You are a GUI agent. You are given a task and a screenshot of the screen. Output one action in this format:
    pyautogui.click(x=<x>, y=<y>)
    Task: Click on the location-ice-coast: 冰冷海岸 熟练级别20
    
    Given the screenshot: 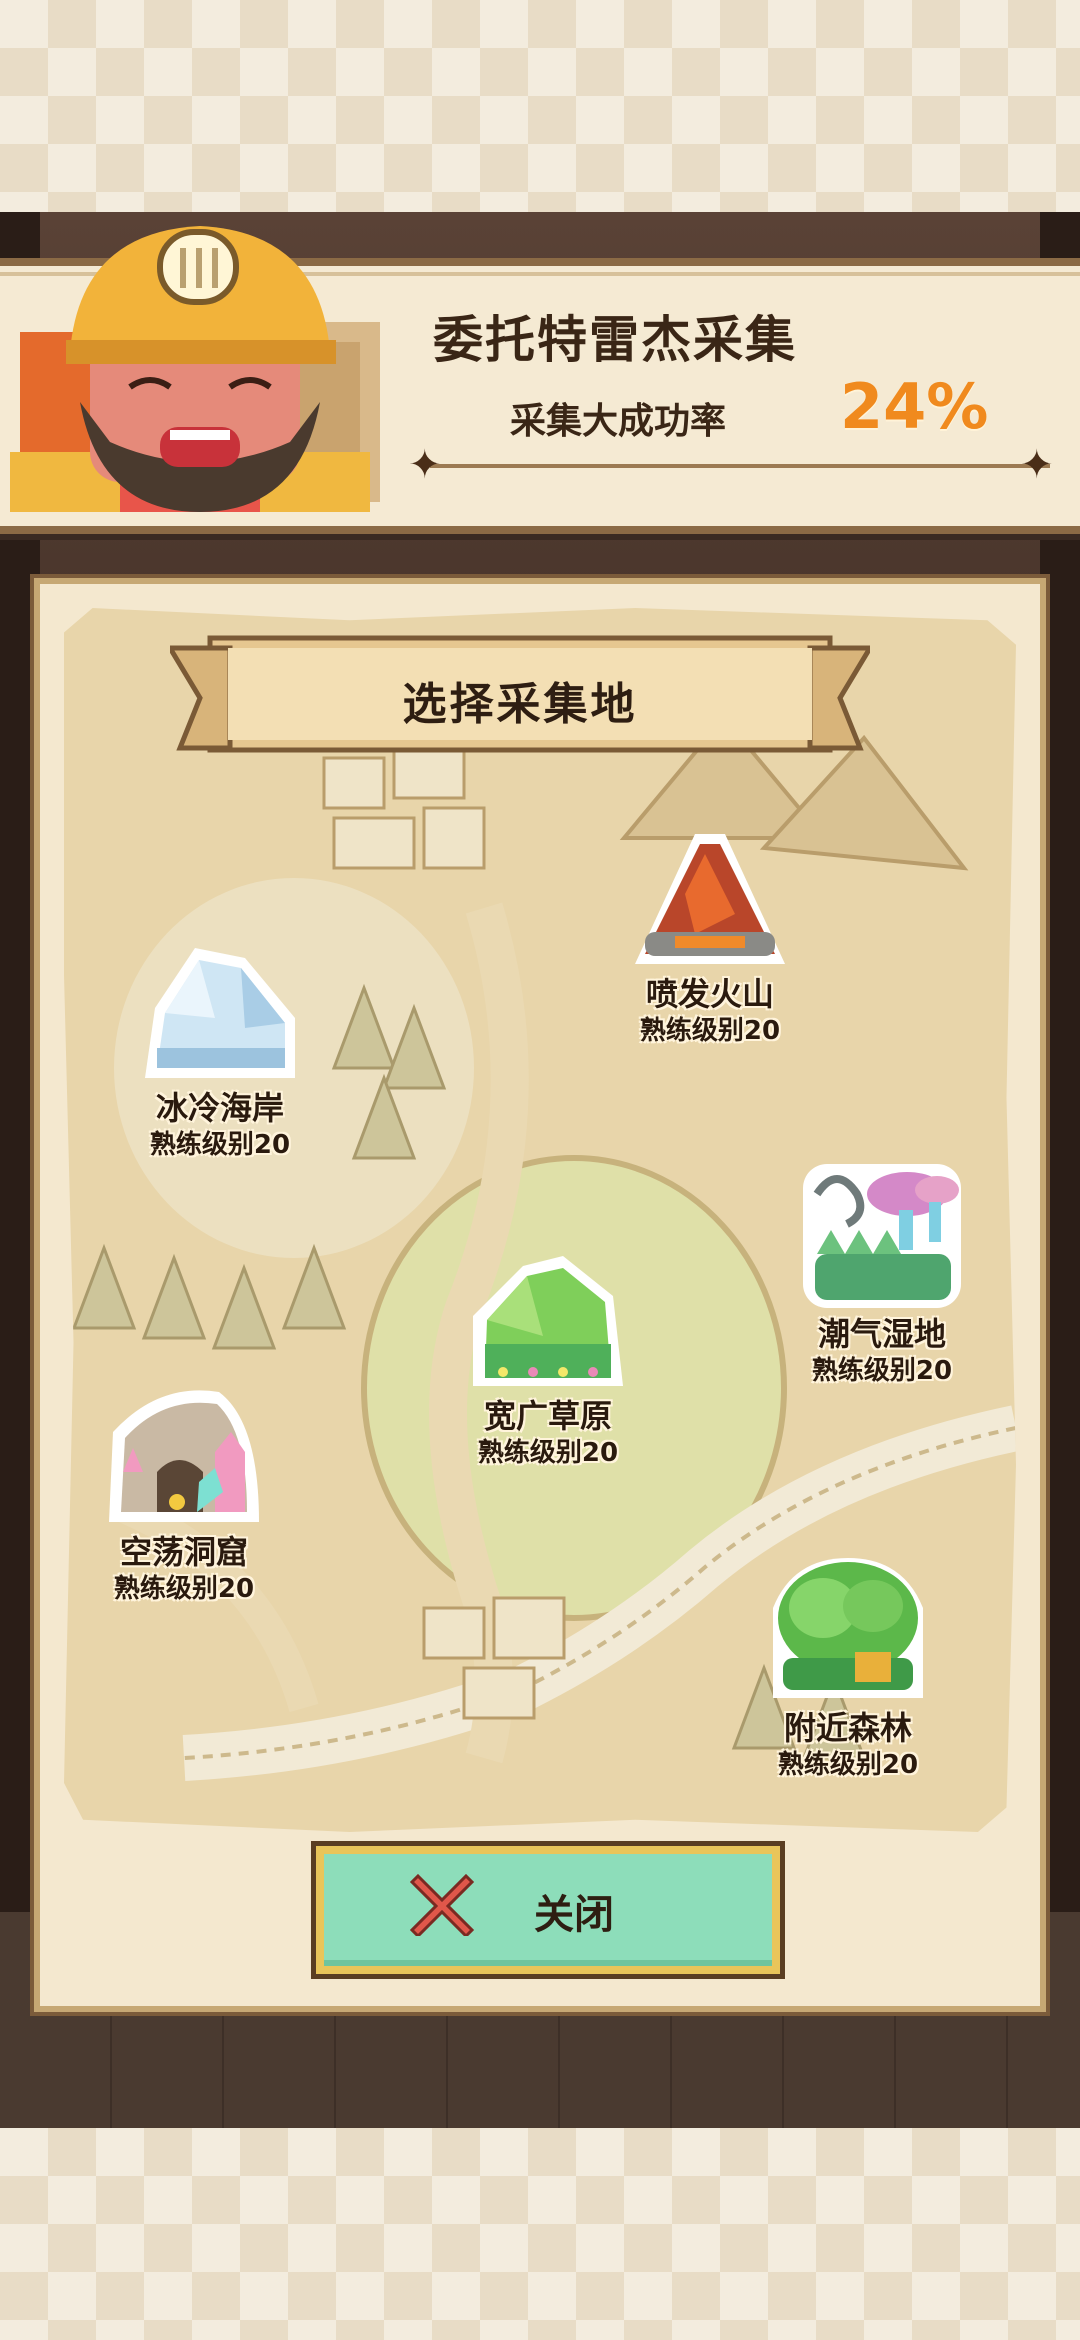 What is the action you would take?
    pyautogui.click(x=220, y=1045)
    